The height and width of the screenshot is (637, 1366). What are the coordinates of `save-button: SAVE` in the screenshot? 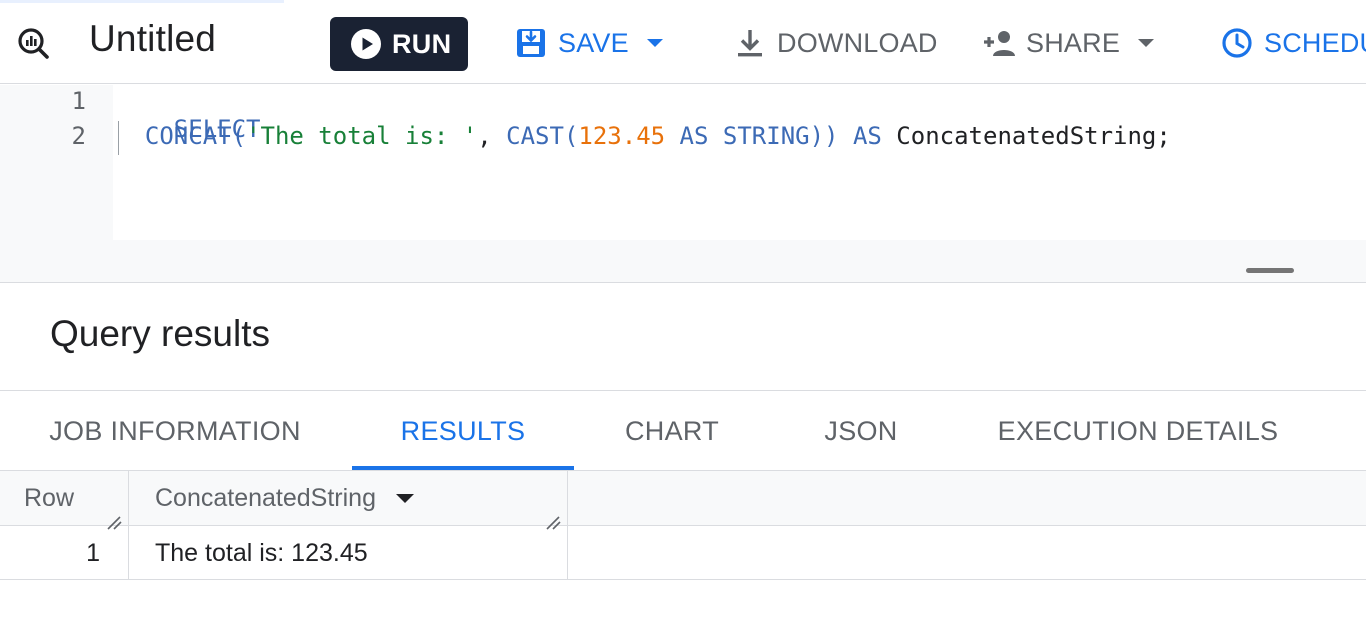 It's located at (588, 43).